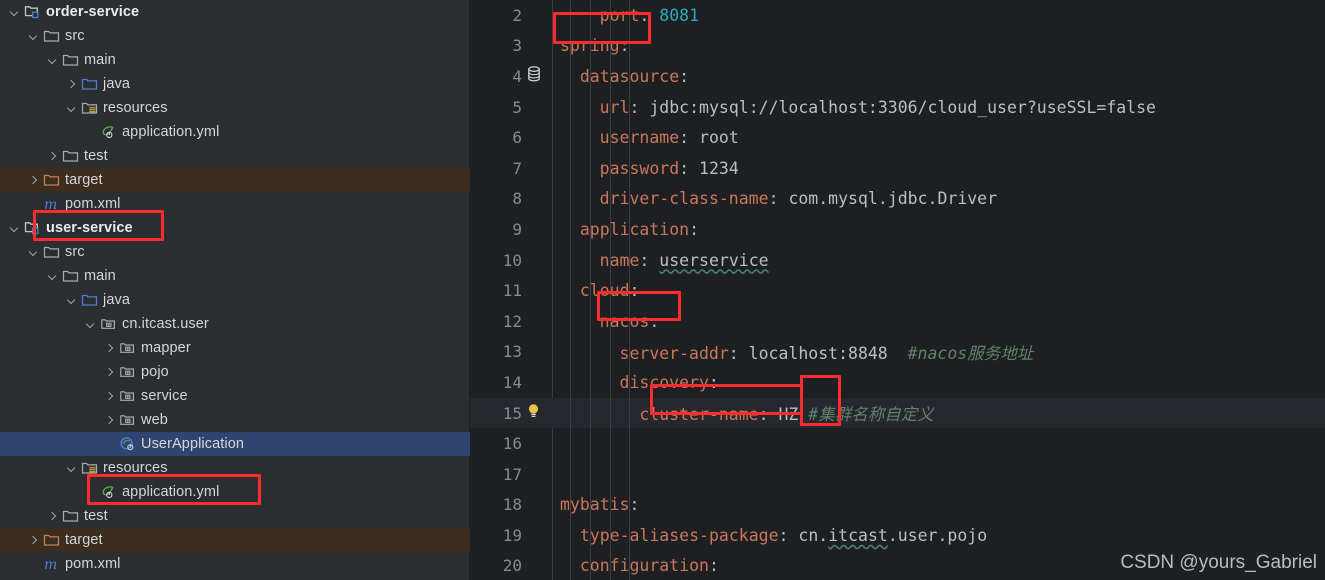 The height and width of the screenshot is (580, 1325). I want to click on code-line-16: 16, so click(897, 443).